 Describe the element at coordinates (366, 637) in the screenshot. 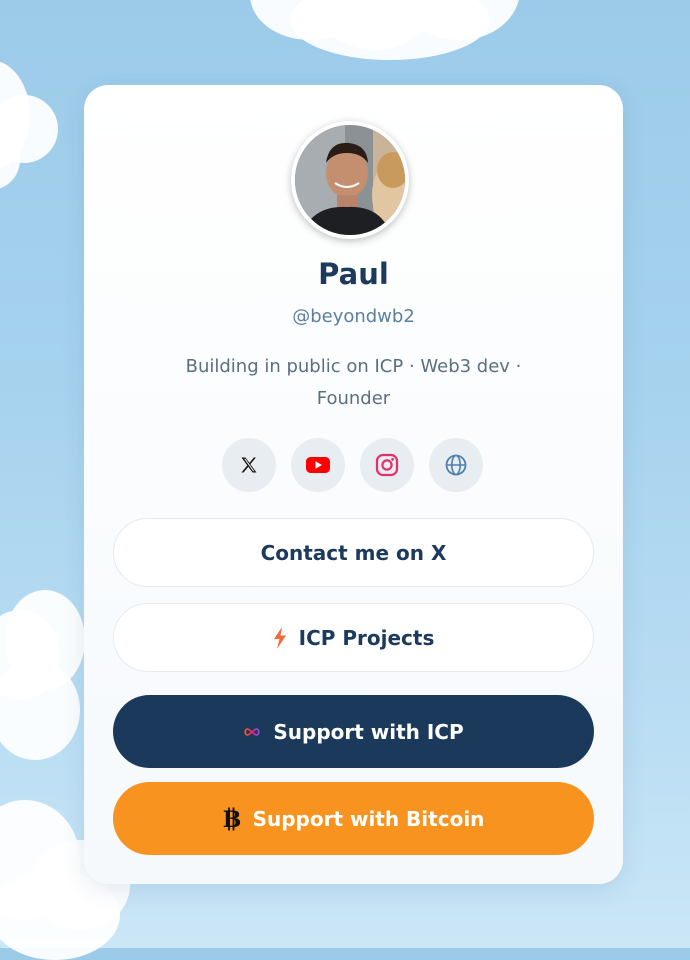

I see `icp-projects-label: ICP Projects` at that location.